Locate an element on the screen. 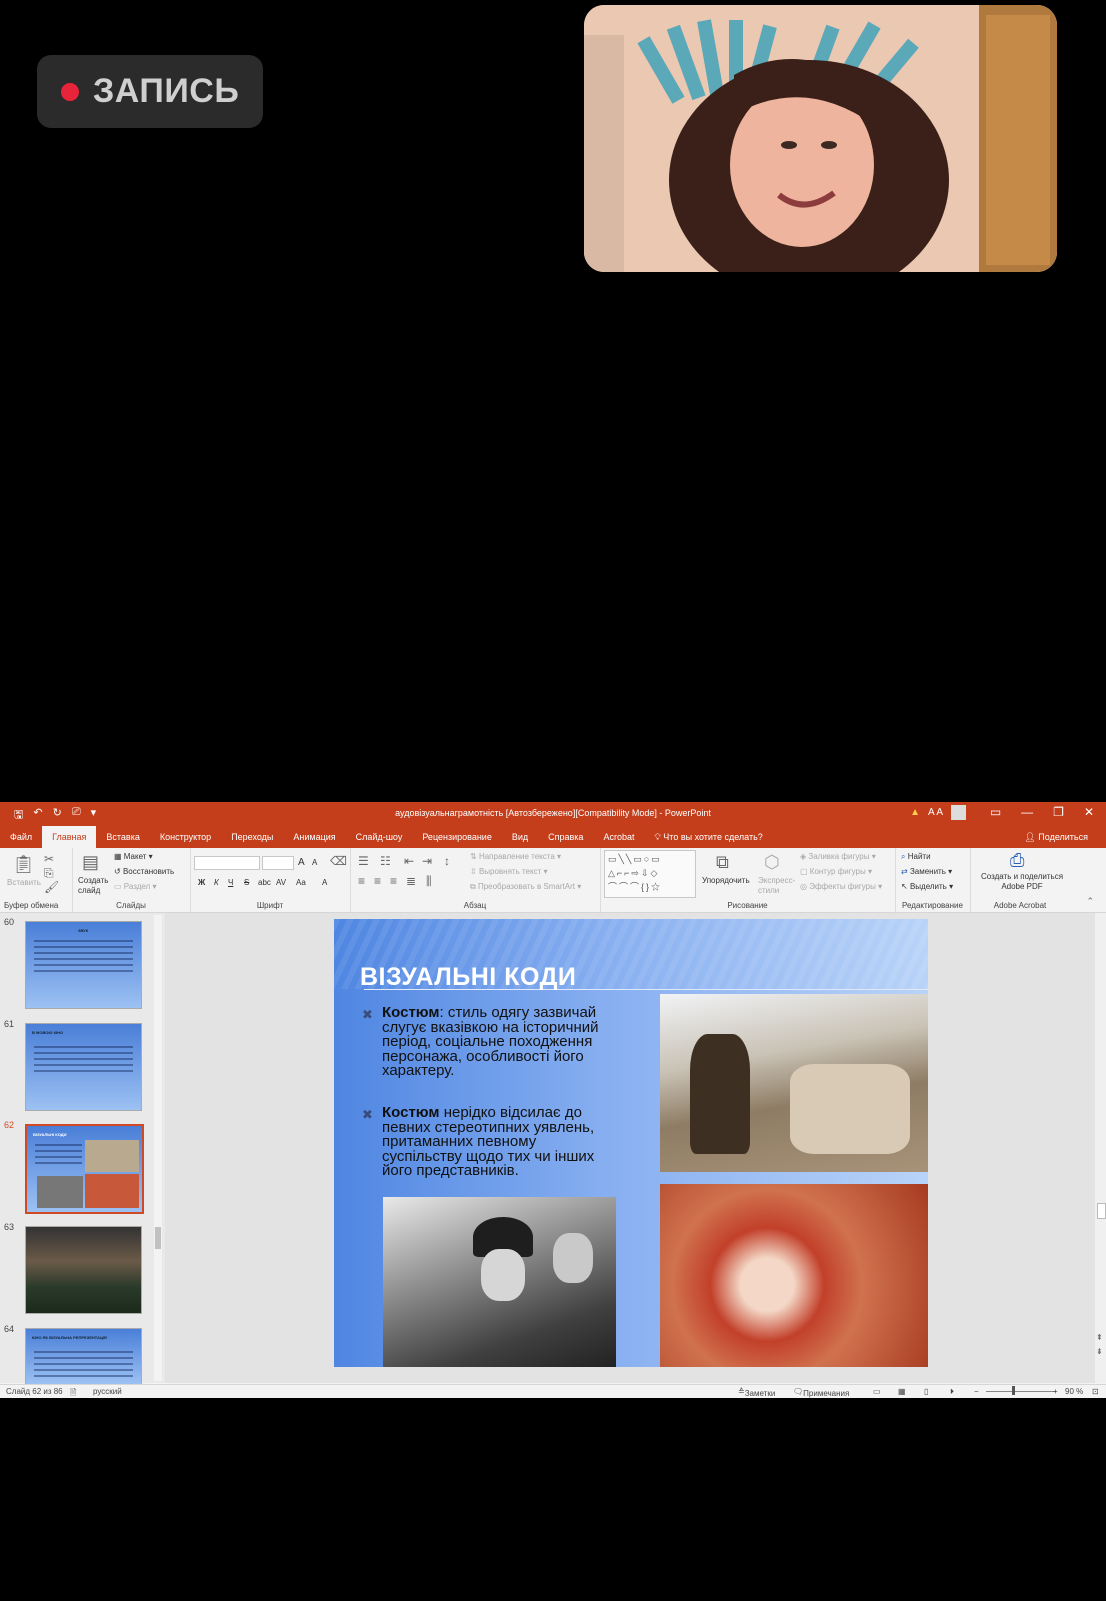 This screenshot has width=1106, height=1601. shapes-gallery: ▭╲╲▭○▭ △⌐⌐⇨⇩◇ ⌒⌒⌒{}☆ is located at coordinates (650, 874).